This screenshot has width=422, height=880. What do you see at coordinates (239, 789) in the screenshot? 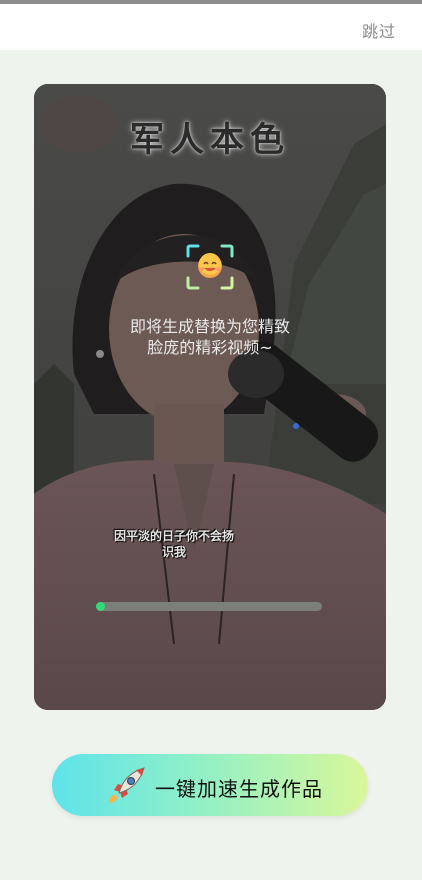
I see `speed-up-generate-label: 一键加速生成作品` at bounding box center [239, 789].